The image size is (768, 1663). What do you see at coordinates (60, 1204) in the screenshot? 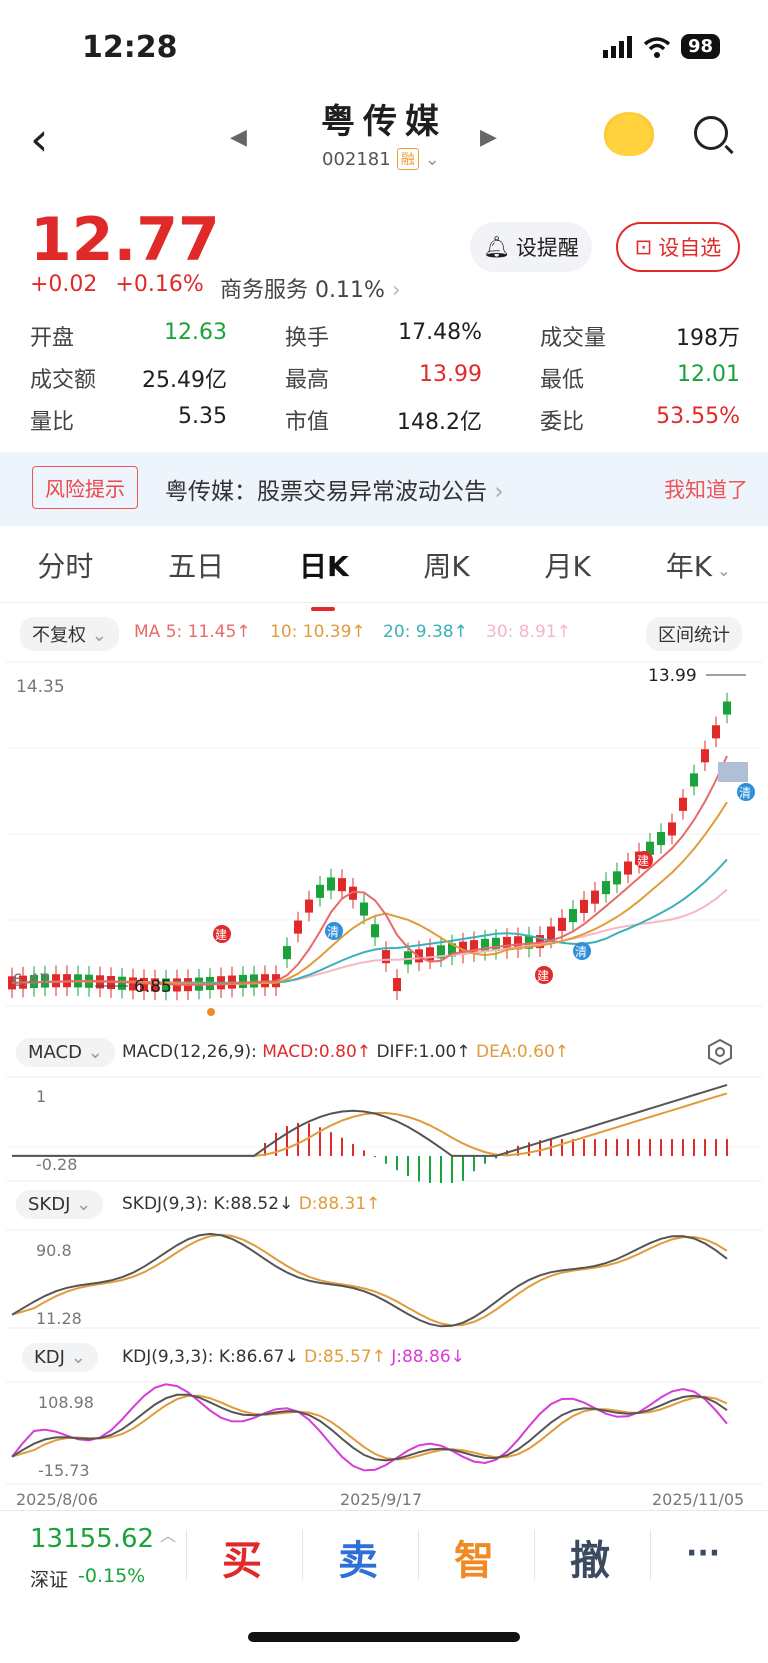
I see `skdj-select: SKDJ ⌄` at bounding box center [60, 1204].